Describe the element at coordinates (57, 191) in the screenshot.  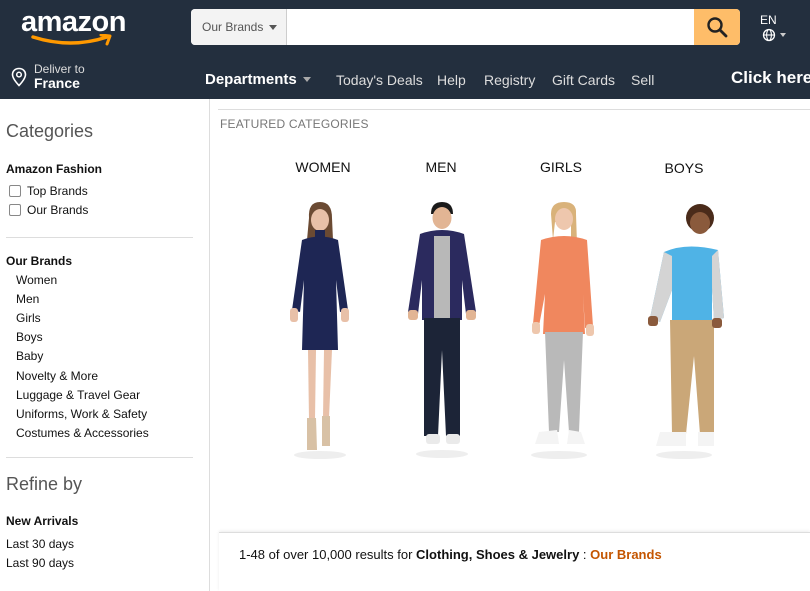
I see `checkbox-label: Top Brands` at that location.